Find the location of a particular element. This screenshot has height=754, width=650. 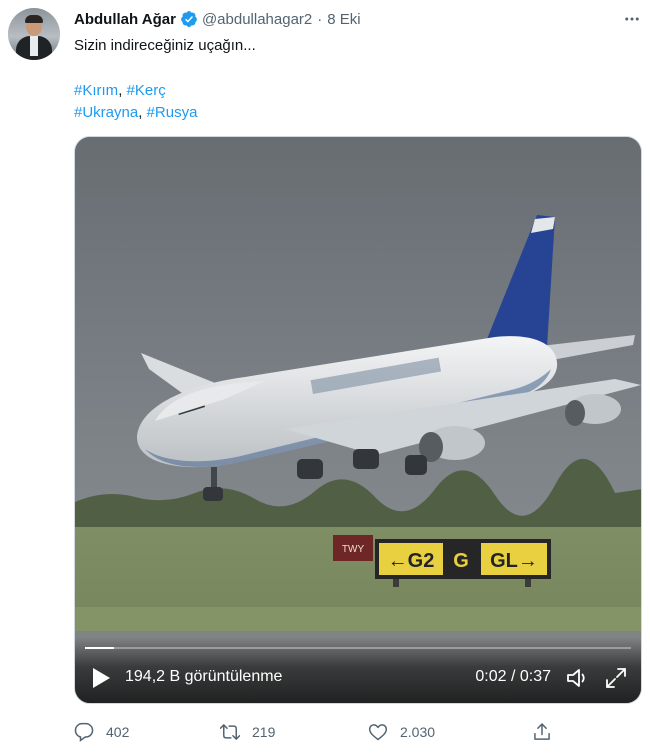

tweet-actions: 402 219 2.030 is located at coordinates (314, 732).